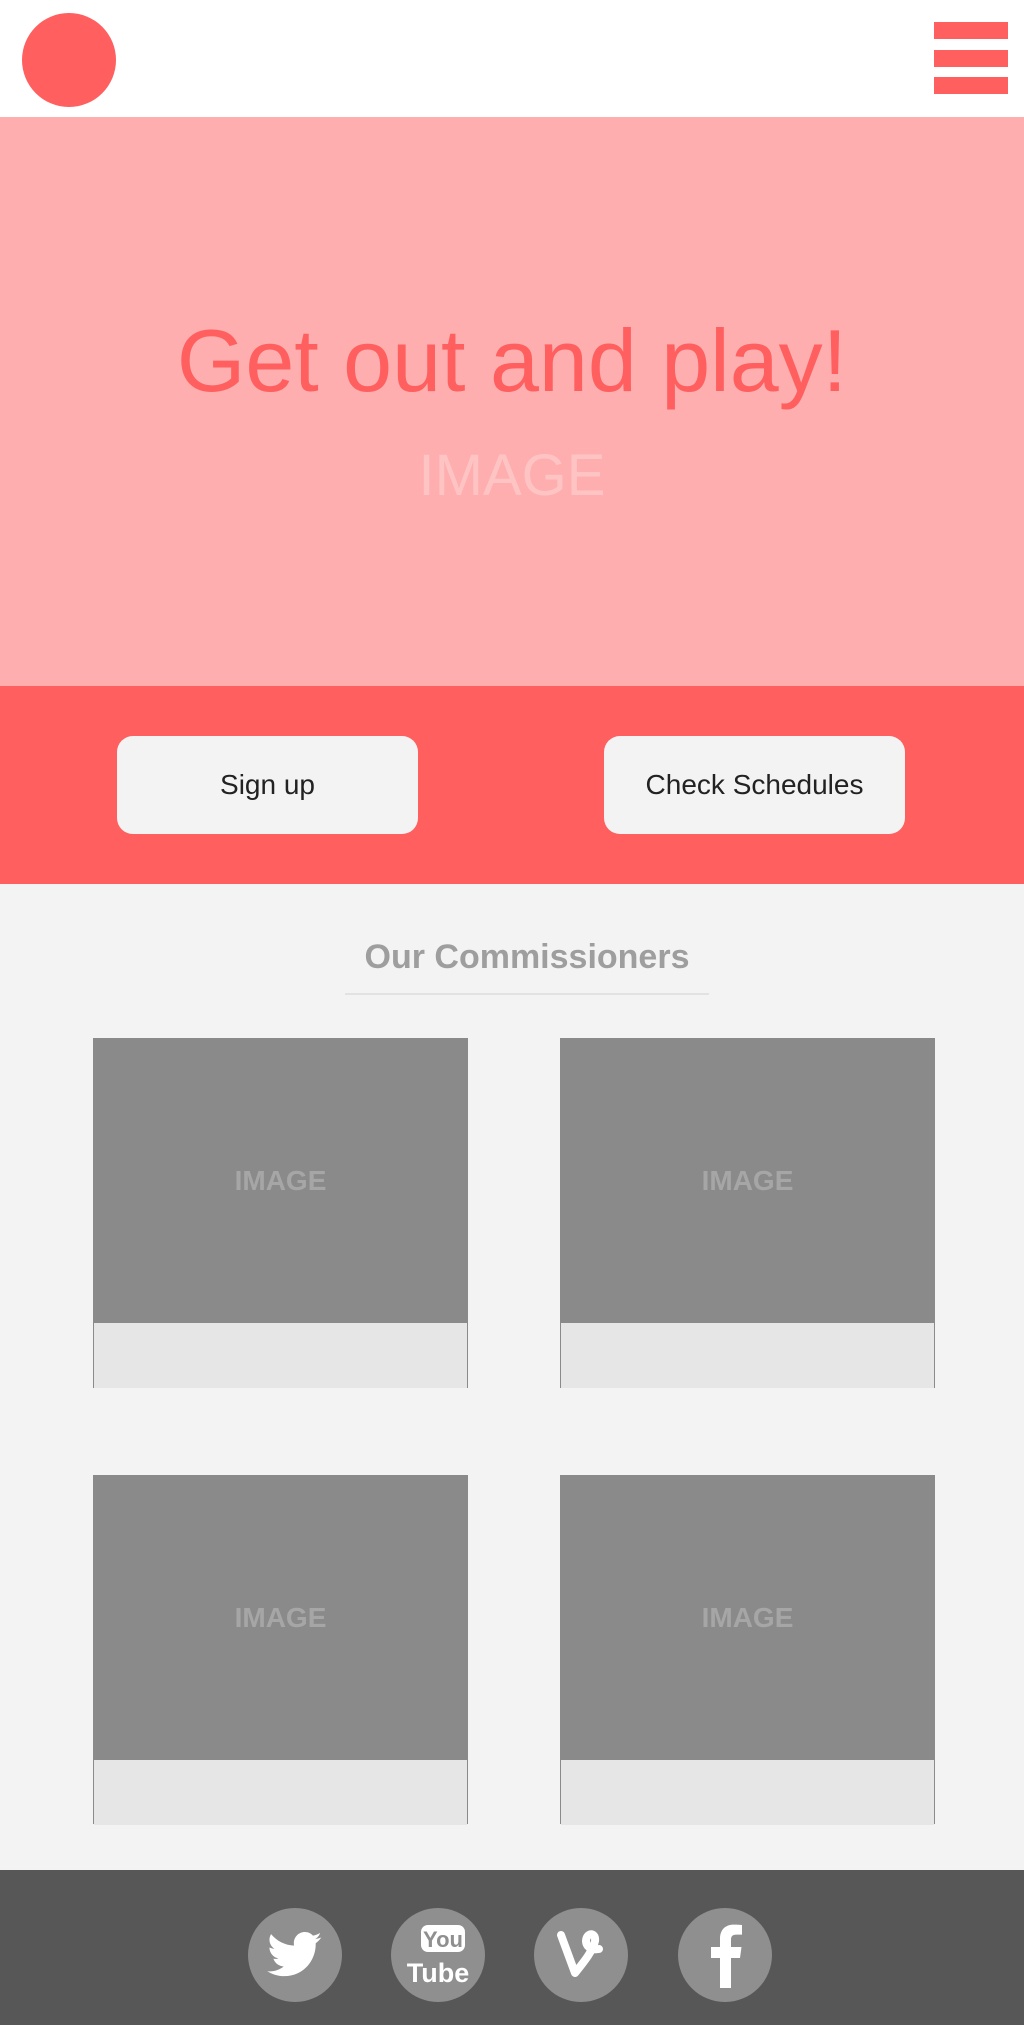 The width and height of the screenshot is (1024, 2025). I want to click on twitter-bird-glyph, so click(294, 1954).